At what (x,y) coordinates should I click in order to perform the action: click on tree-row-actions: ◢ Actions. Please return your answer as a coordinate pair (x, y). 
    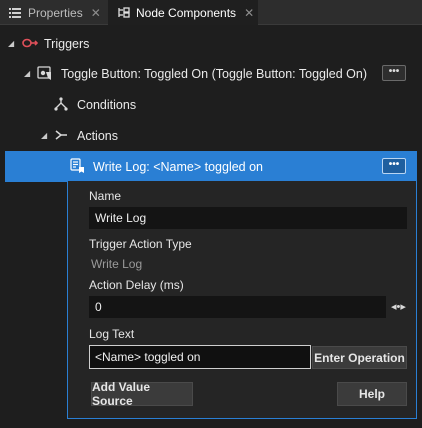
    Looking at the image, I should click on (211, 135).